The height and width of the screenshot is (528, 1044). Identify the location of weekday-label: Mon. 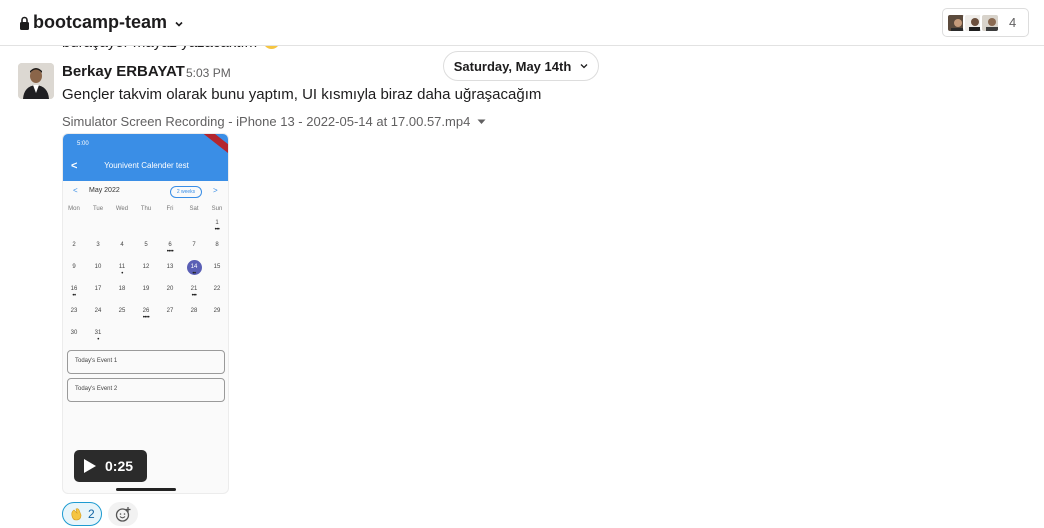
(74, 209).